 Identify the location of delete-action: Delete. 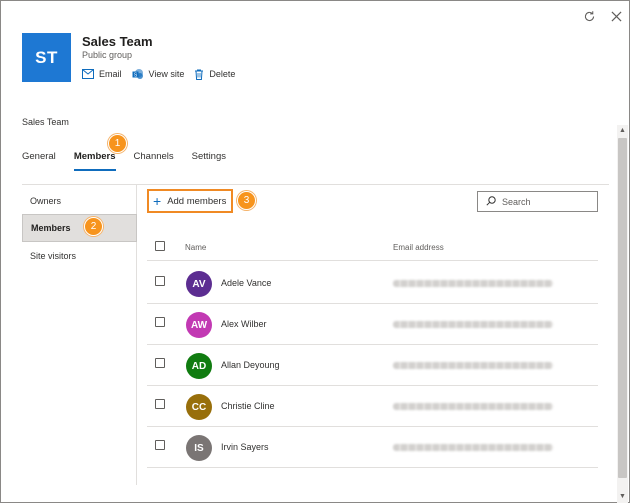
(214, 74).